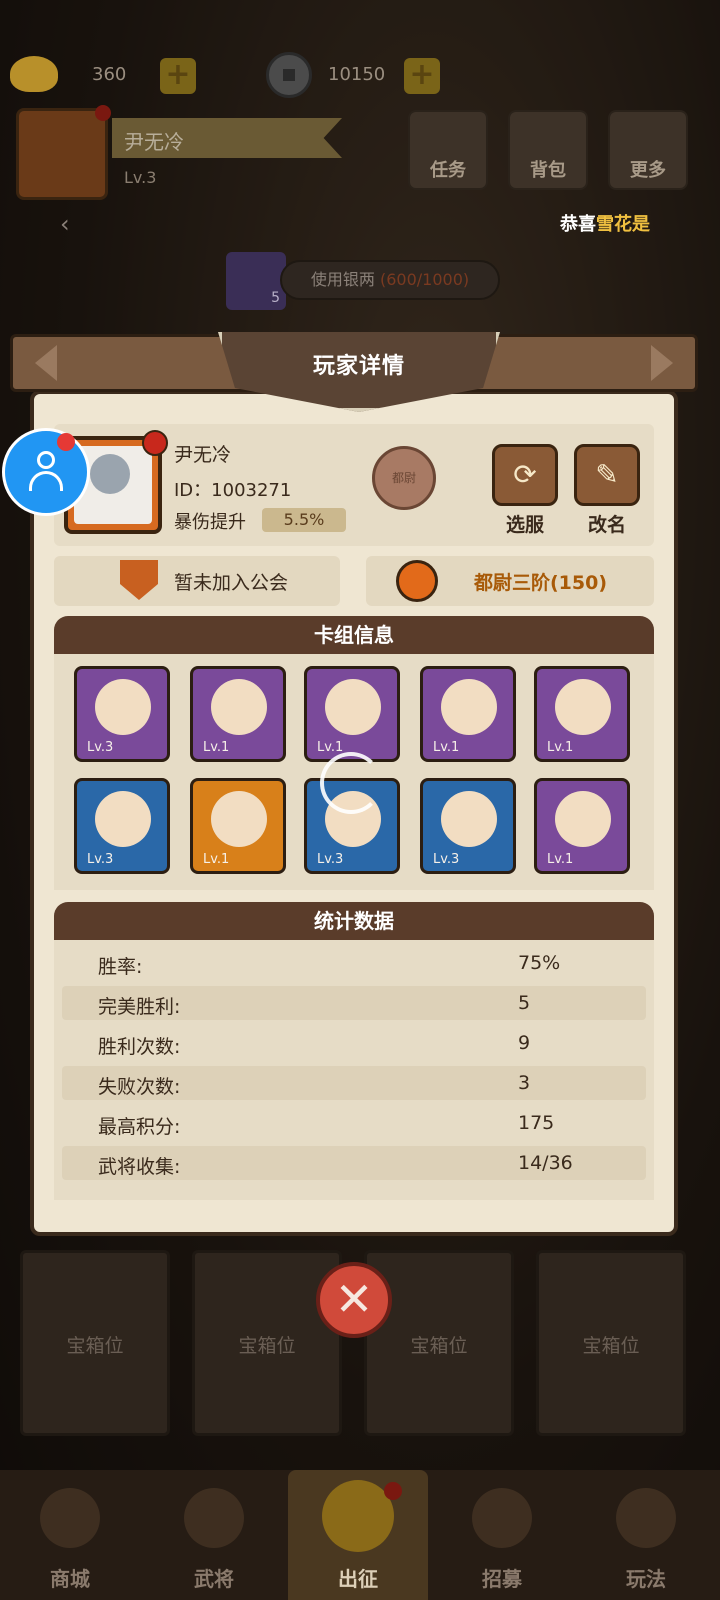 This screenshot has height=1600, width=720. Describe the element at coordinates (354, 1043) in the screenshot. I see `stat-row: 胜利次数: 9` at that location.